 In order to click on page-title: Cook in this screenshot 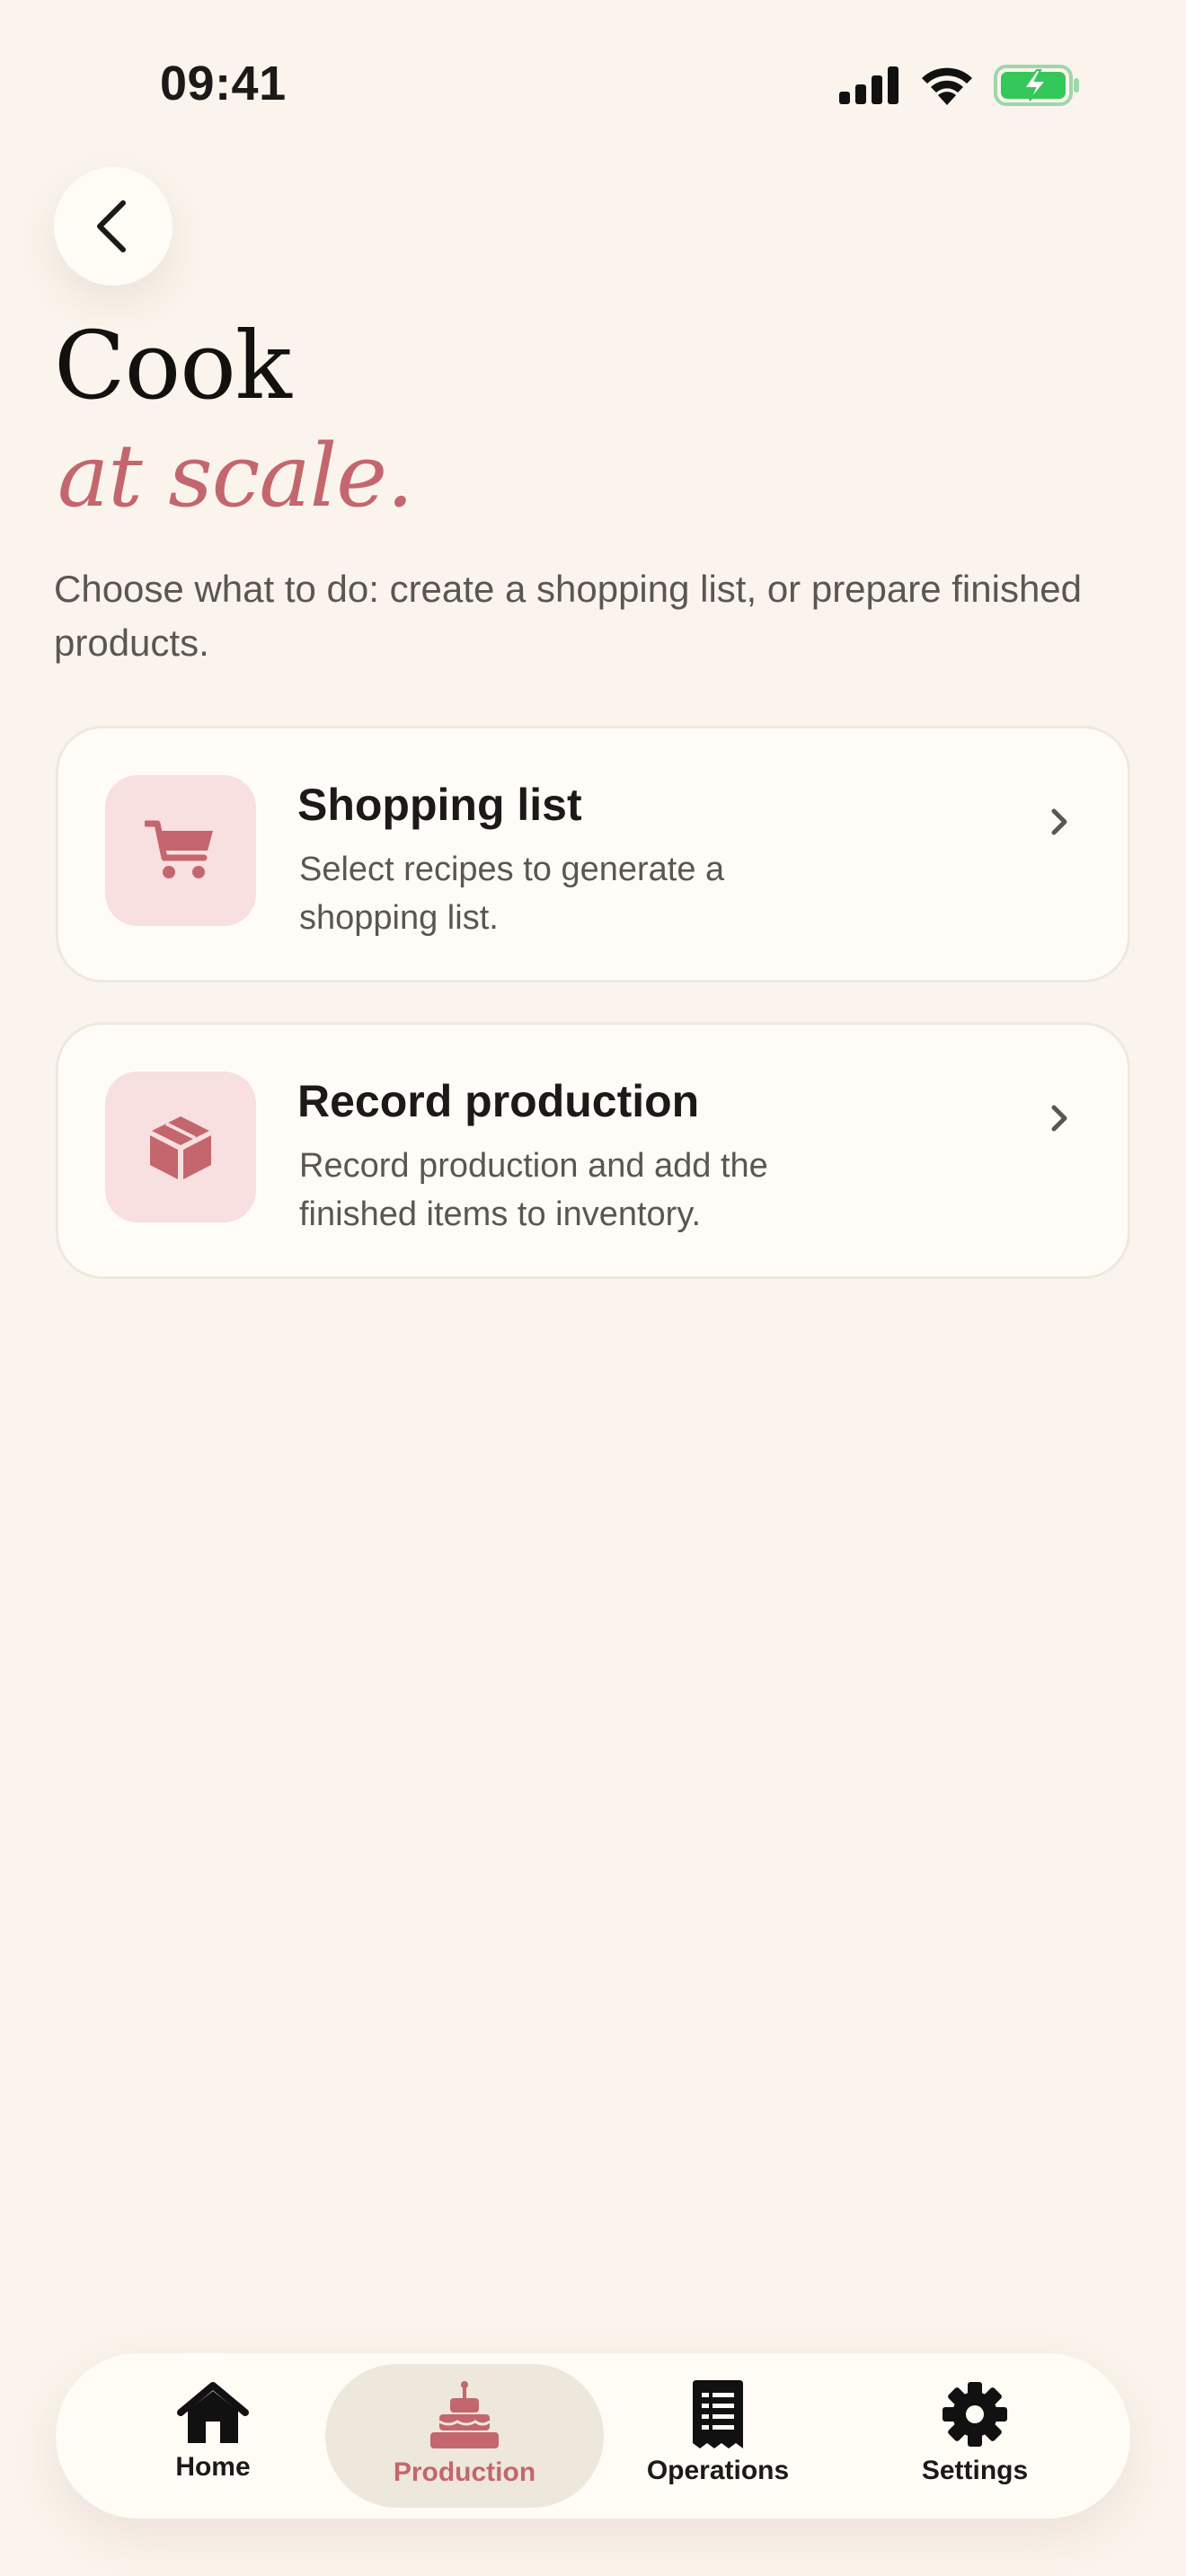, I will do `click(173, 365)`.